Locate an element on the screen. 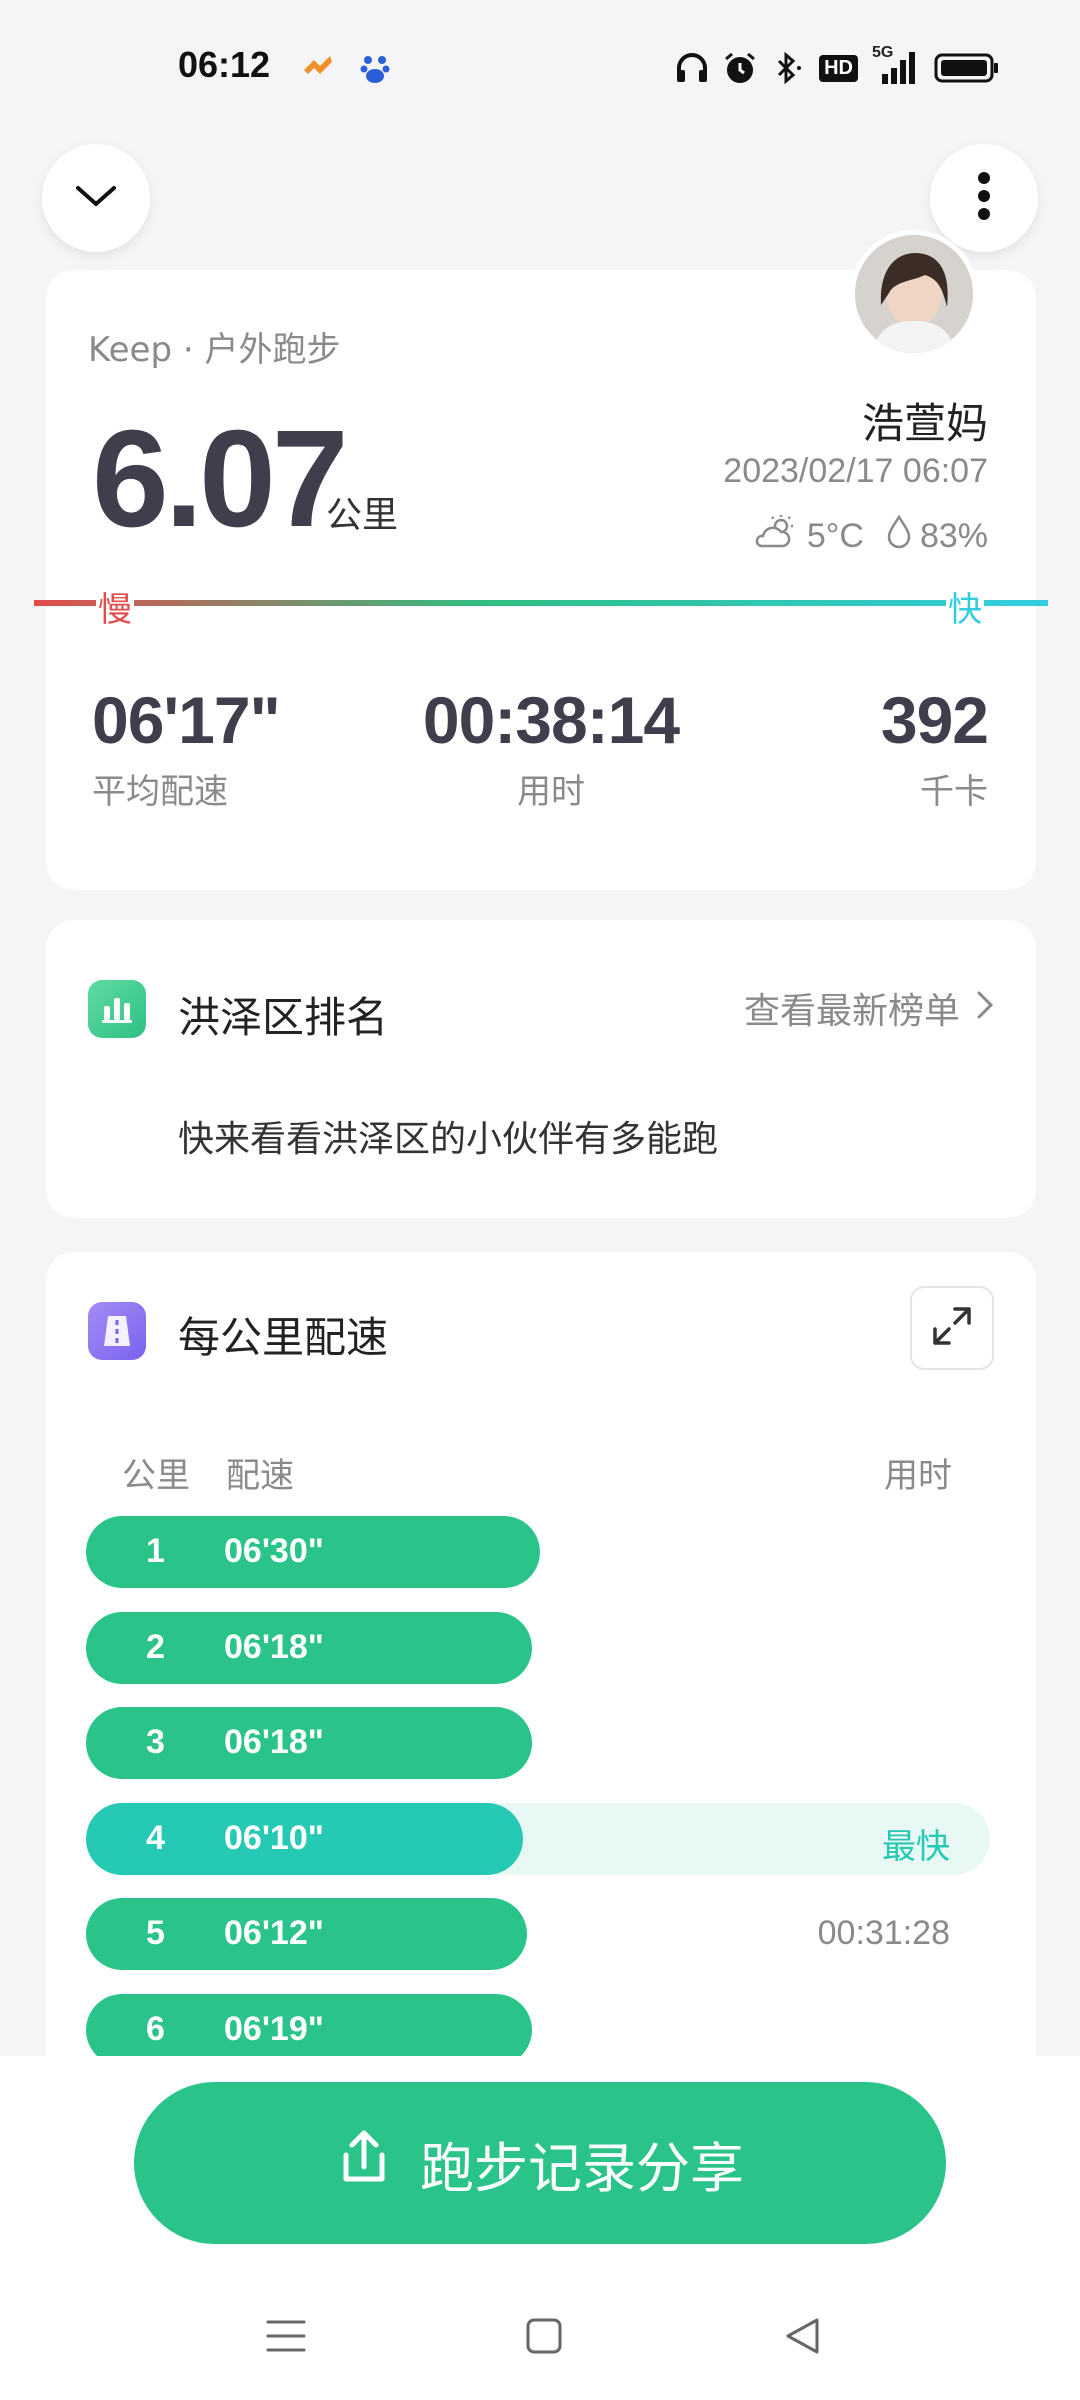 This screenshot has height=2400, width=1080. ranking-description: 快来看看洪泽区的小伙伴有多能跑 is located at coordinates (448, 1139).